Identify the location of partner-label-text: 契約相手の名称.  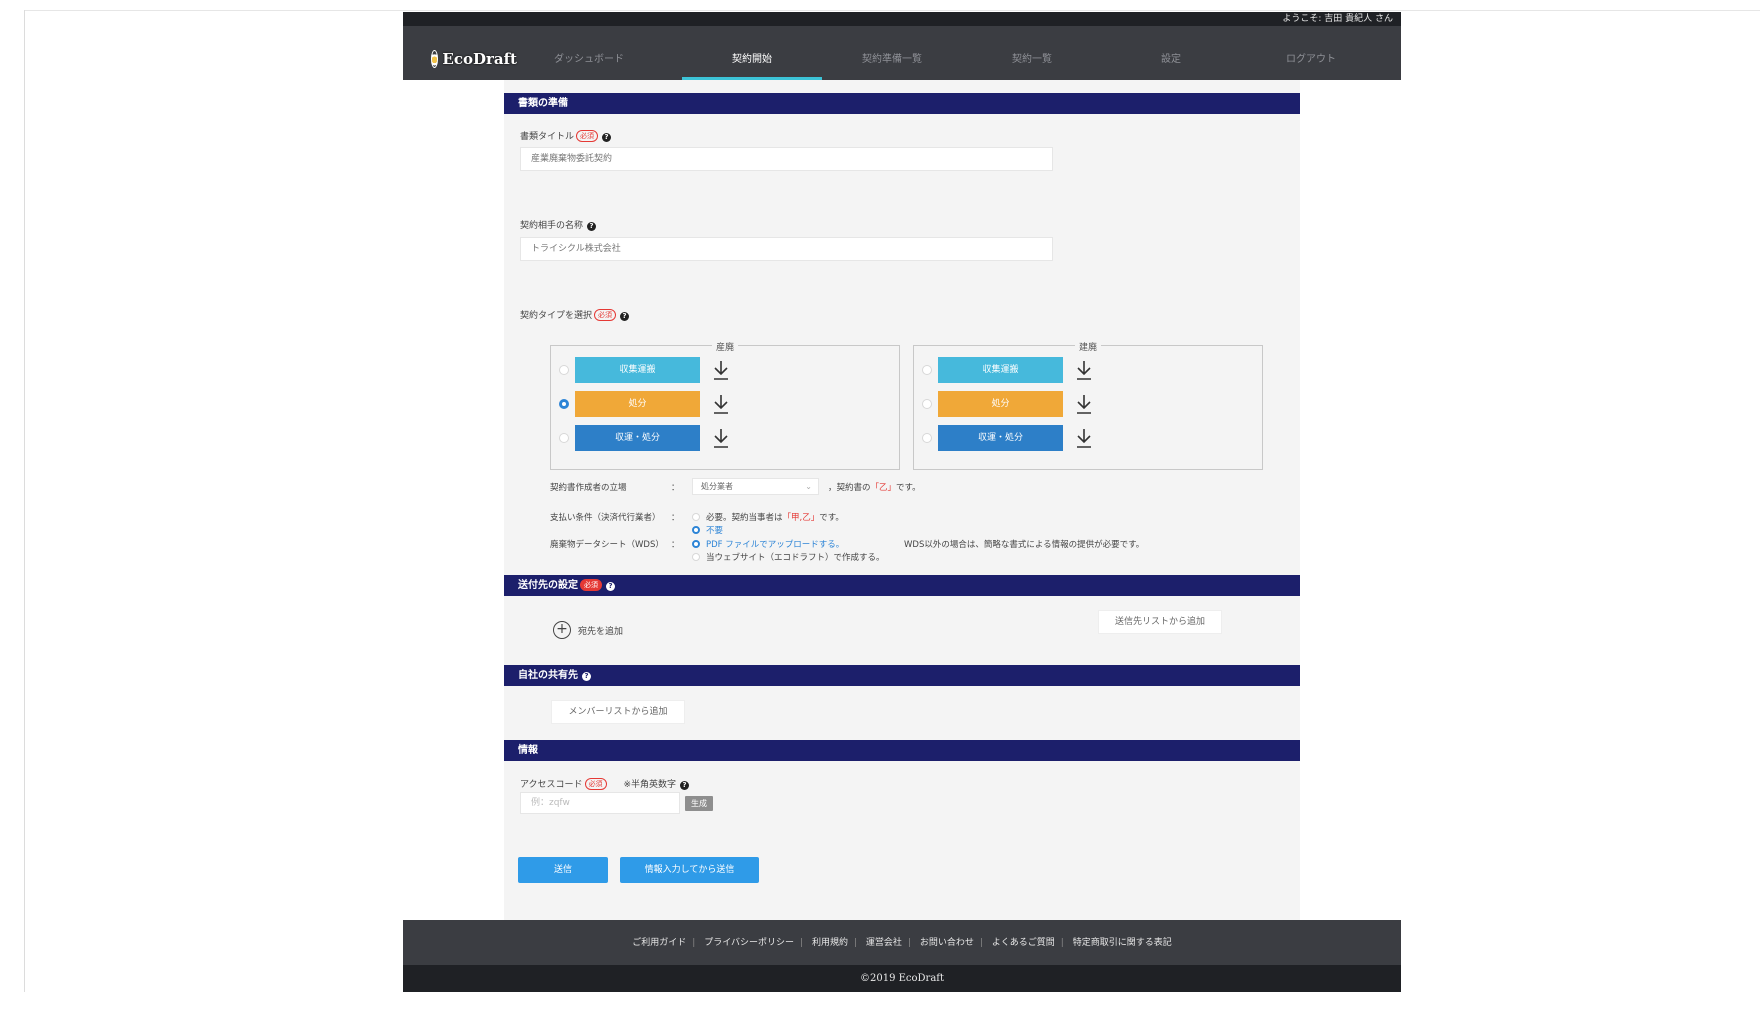
(552, 226).